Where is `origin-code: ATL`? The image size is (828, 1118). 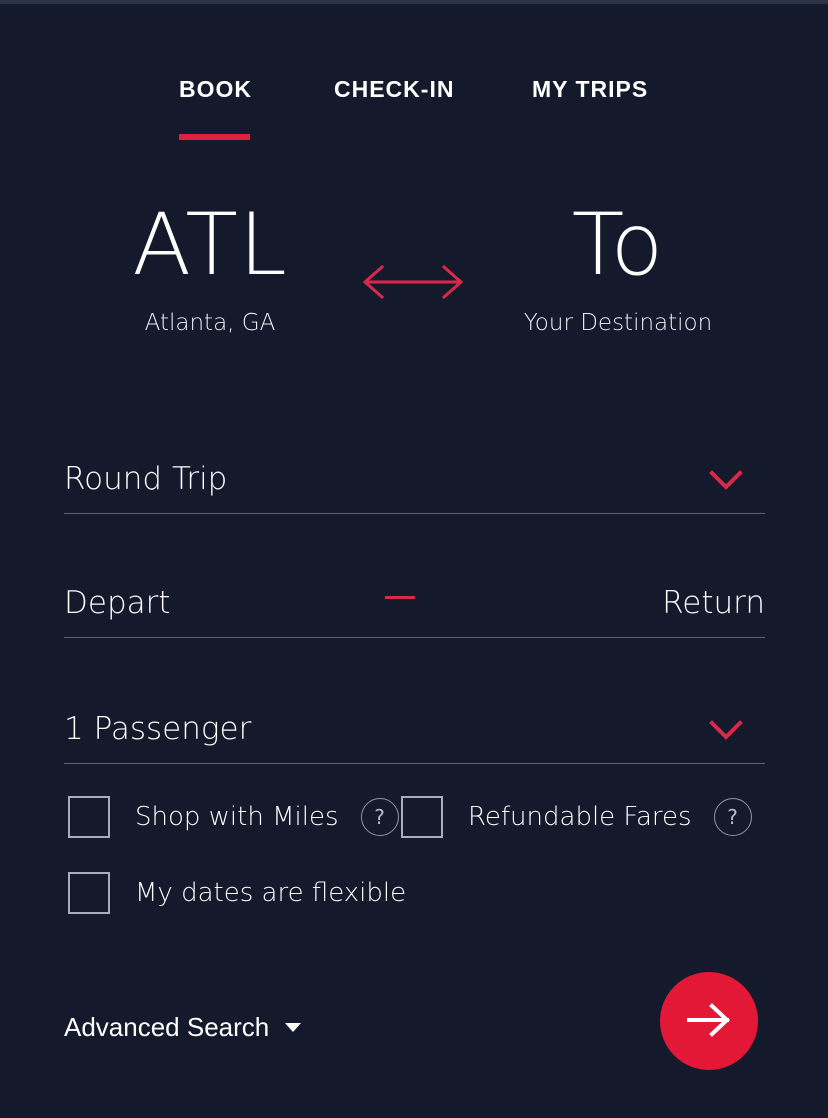
origin-code: ATL is located at coordinates (210, 245).